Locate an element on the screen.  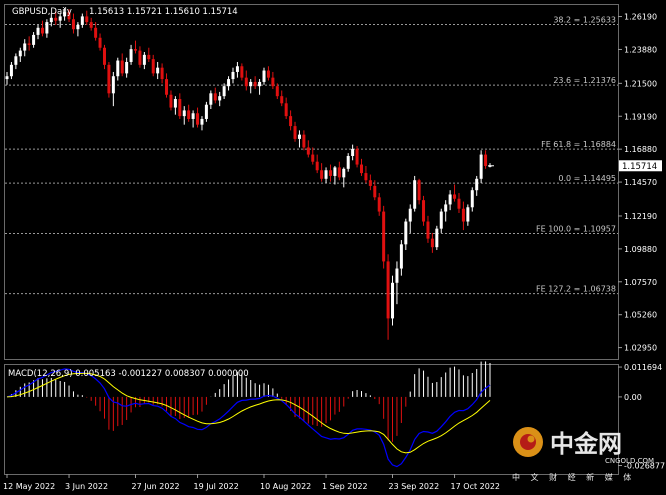
fib-level-label: 0.0 = 1.14495 is located at coordinates (587, 178).